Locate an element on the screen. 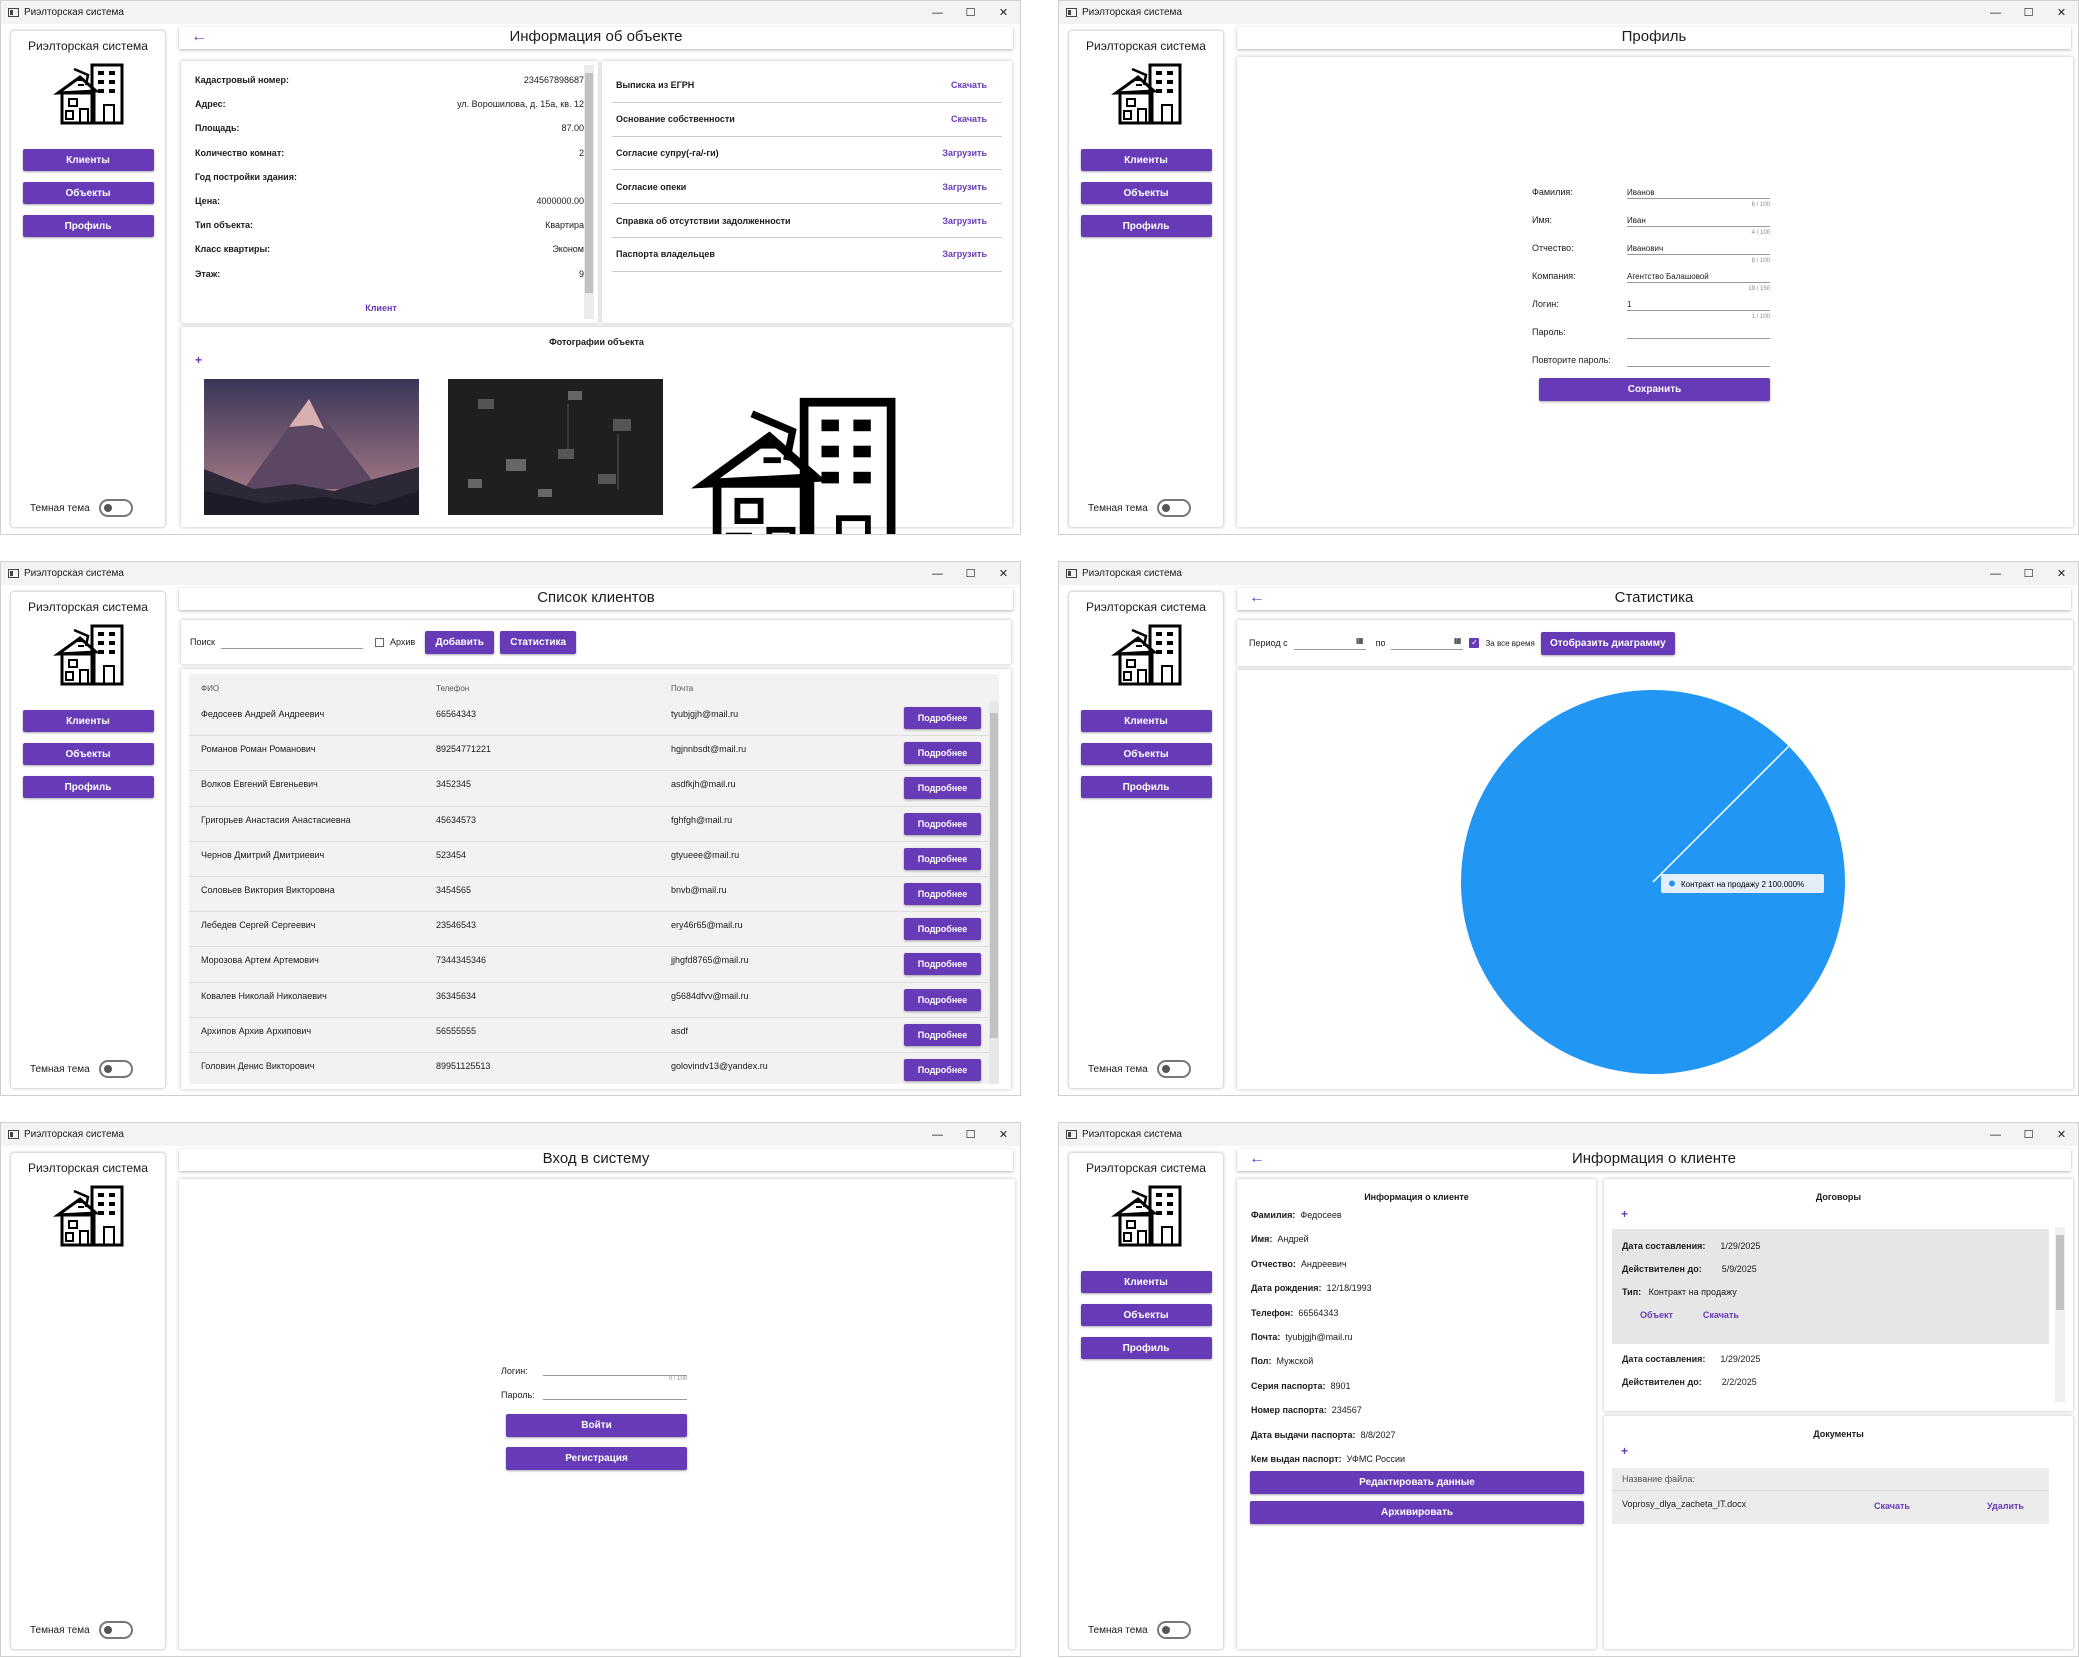 The height and width of the screenshot is (1658, 2079). edit-data-button: Редактировать данные is located at coordinates (1417, 1482).